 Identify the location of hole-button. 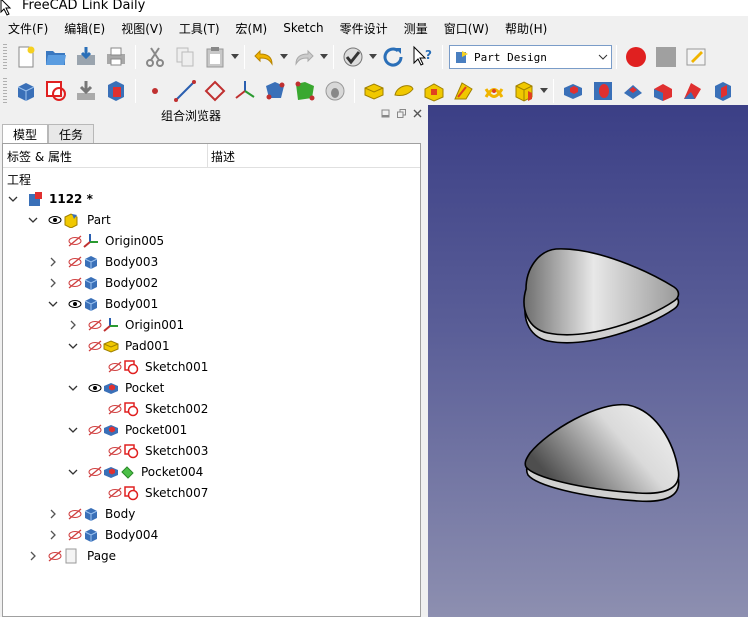
(603, 91).